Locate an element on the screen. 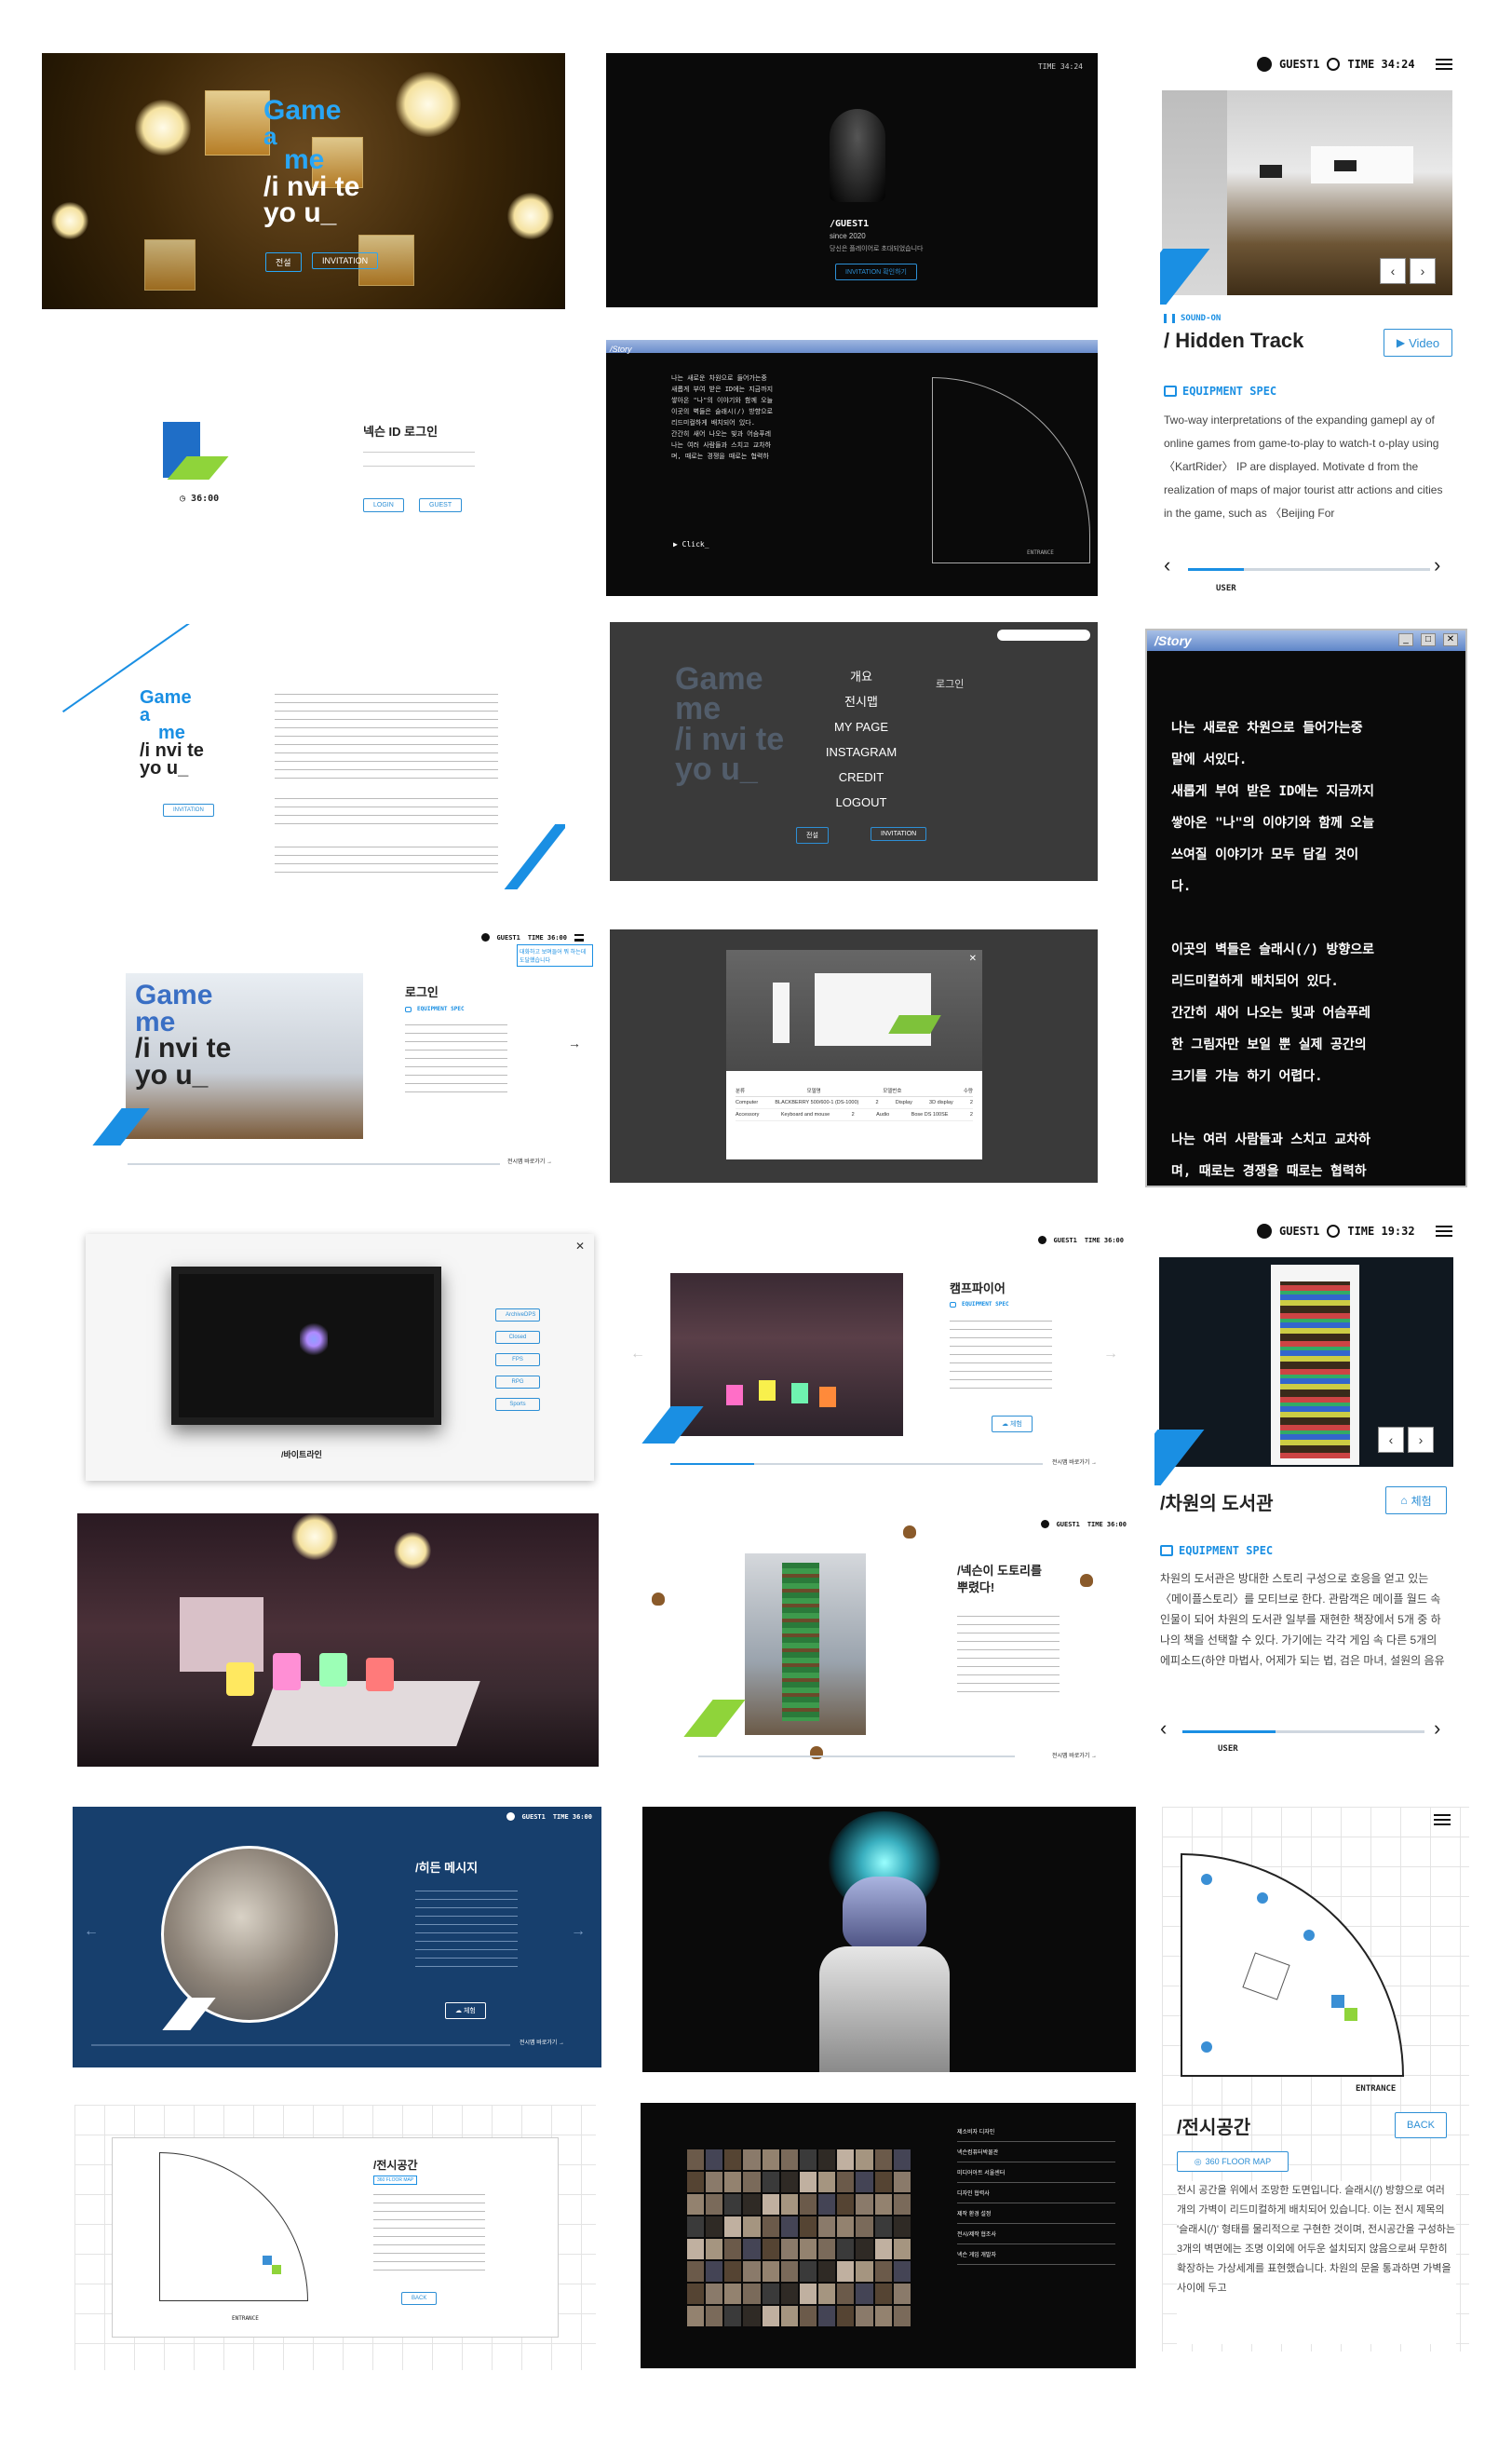  option-button: ArchiveDPS is located at coordinates (517, 1315).